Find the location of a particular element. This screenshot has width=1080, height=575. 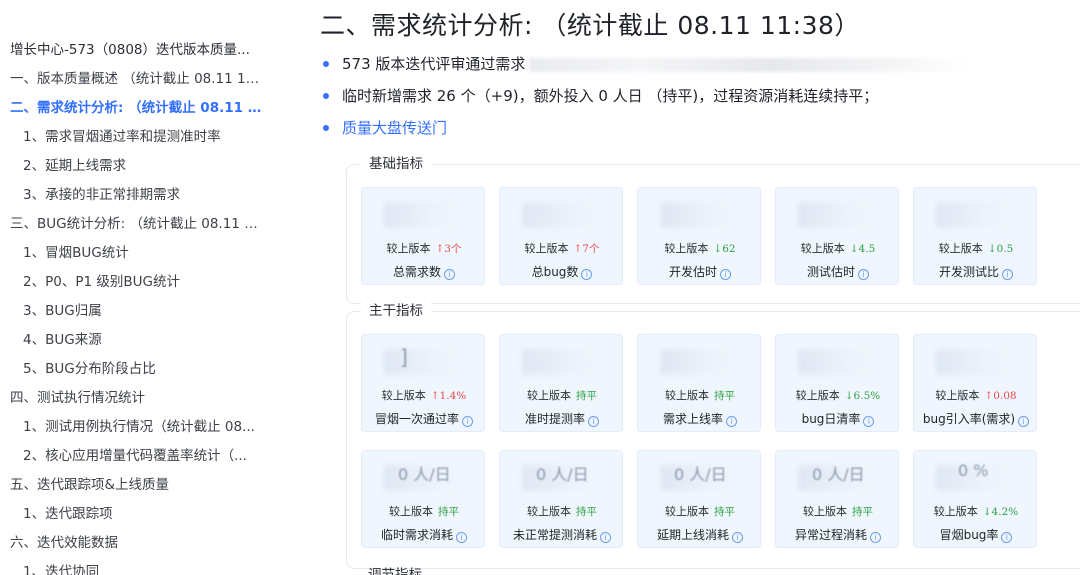

metric-compare: 较上版本 ↑7个 is located at coordinates (562, 248).